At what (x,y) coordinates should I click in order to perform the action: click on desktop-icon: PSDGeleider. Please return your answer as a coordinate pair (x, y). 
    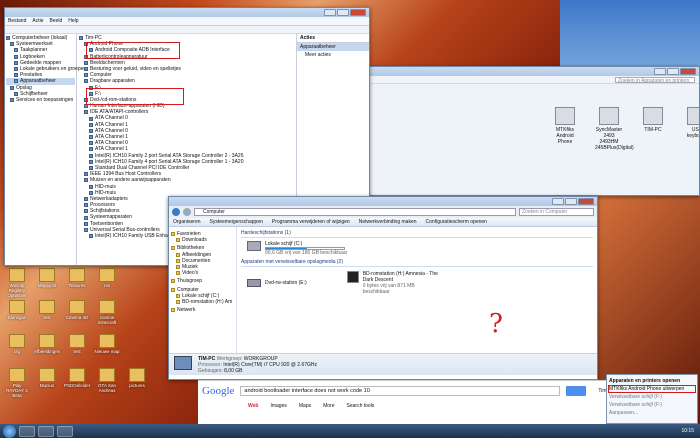
    Looking at the image, I should click on (77, 378).